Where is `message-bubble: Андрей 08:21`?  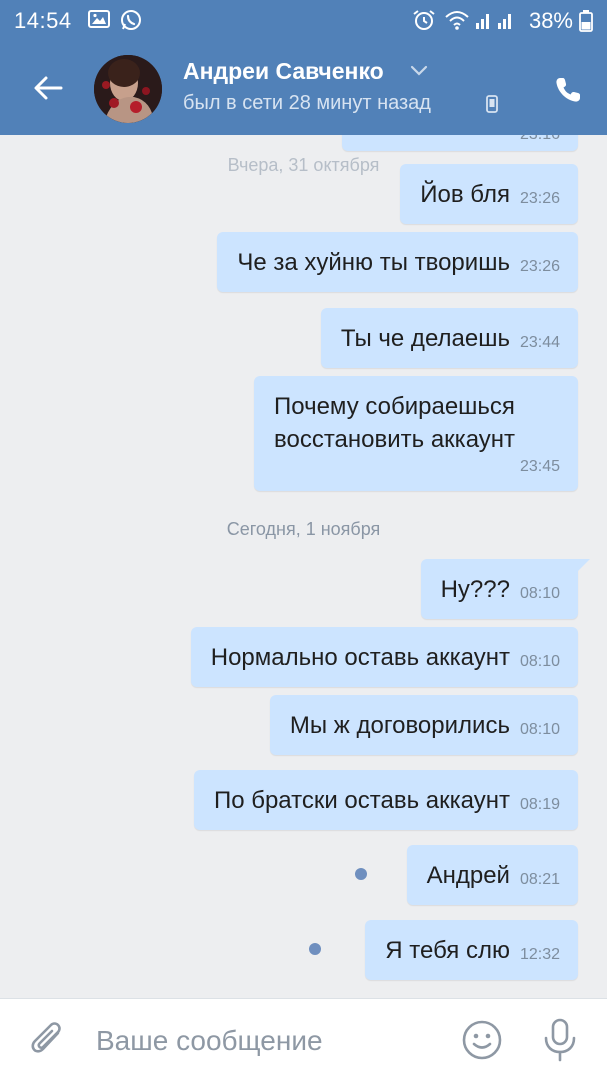 message-bubble: Андрей 08:21 is located at coordinates (492, 875).